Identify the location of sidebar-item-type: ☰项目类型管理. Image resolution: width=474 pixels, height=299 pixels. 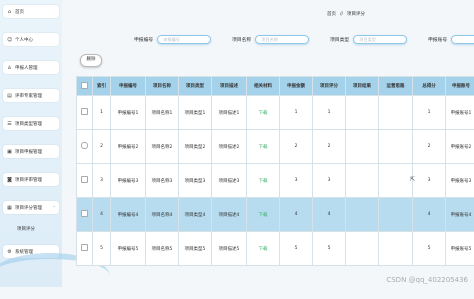
(31, 123).